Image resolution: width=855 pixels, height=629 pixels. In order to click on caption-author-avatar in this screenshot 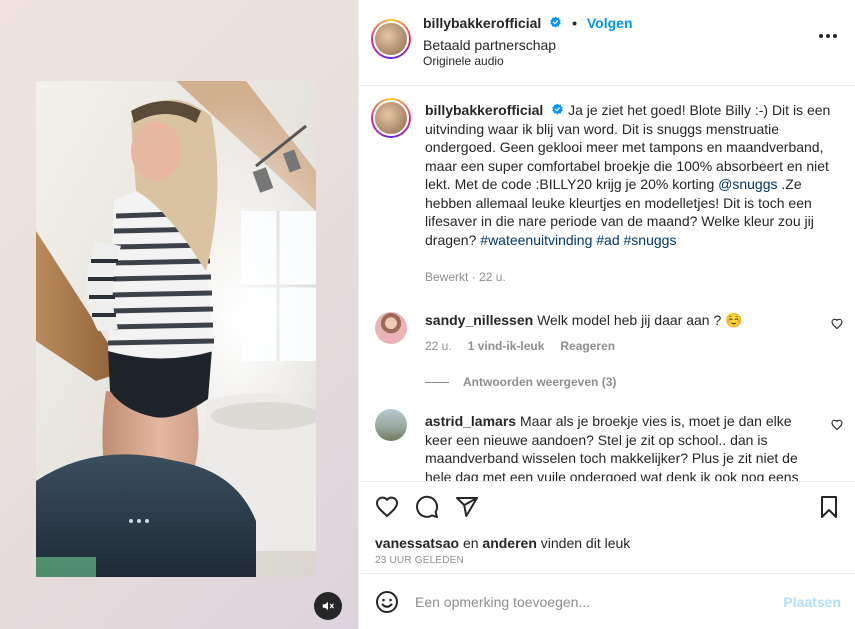, I will do `click(391, 118)`.